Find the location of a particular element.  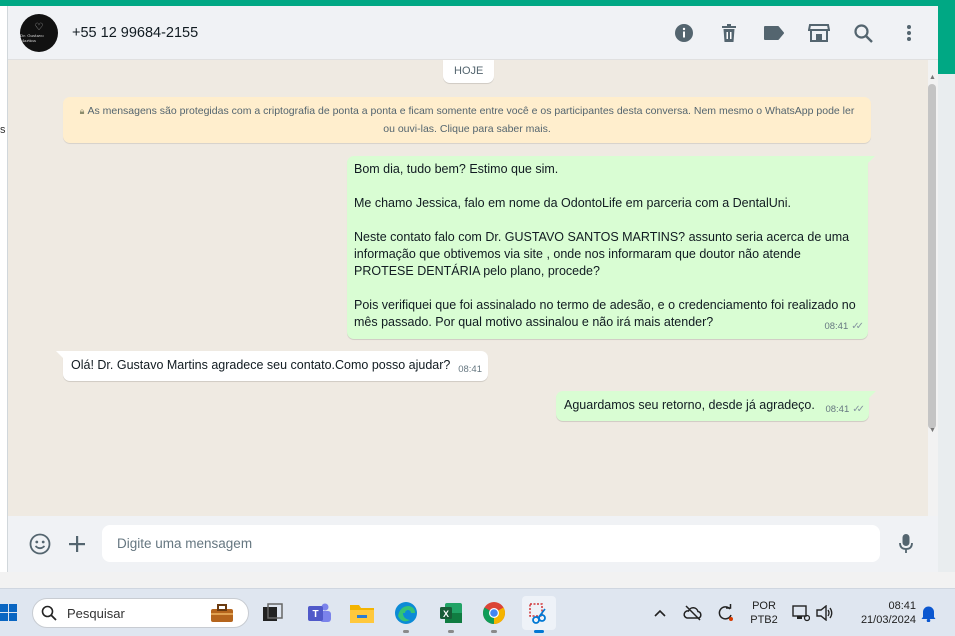

taskbar-search-label: Pesquisar is located at coordinates (96, 613).